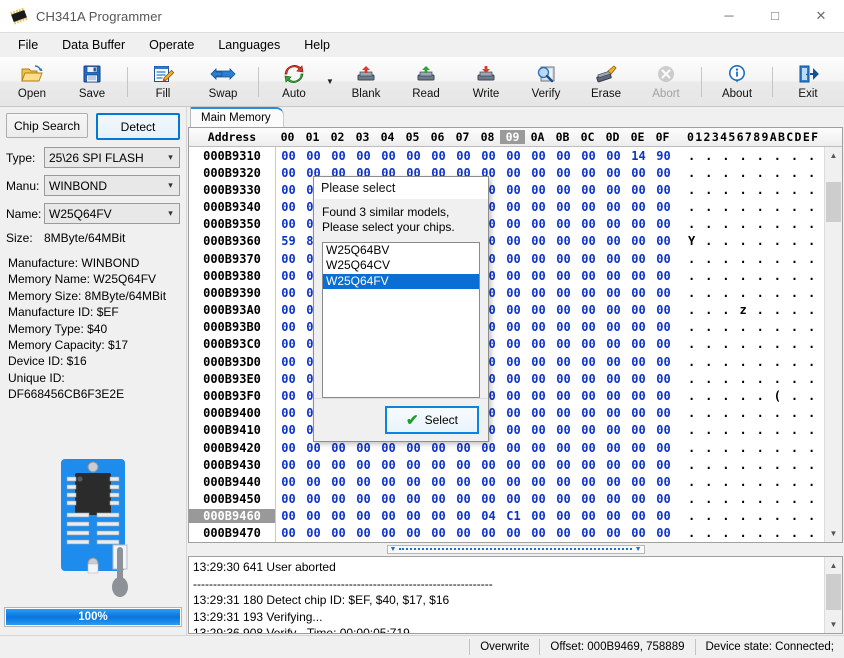 This screenshot has width=844, height=658. I want to click on hex-row-address: 000B9350, so click(232, 224).